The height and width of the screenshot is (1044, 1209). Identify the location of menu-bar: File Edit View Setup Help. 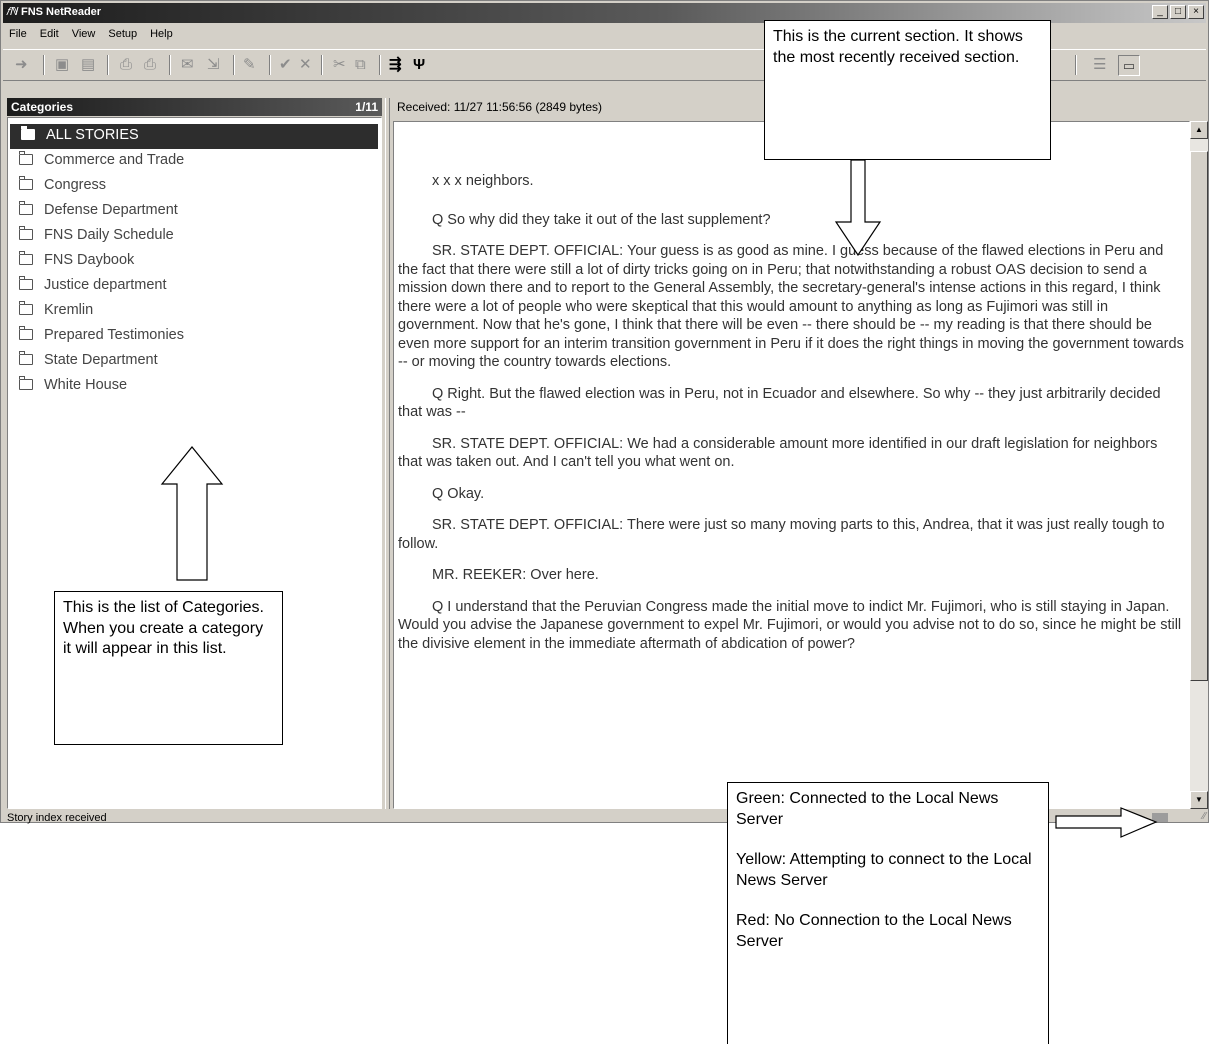
(89, 34).